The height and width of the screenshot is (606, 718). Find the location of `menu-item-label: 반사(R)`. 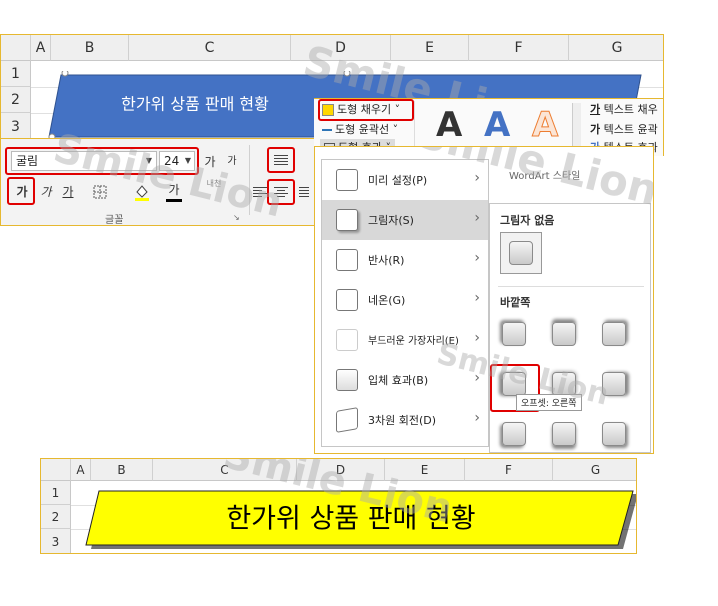

menu-item-label: 반사(R) is located at coordinates (386, 260).